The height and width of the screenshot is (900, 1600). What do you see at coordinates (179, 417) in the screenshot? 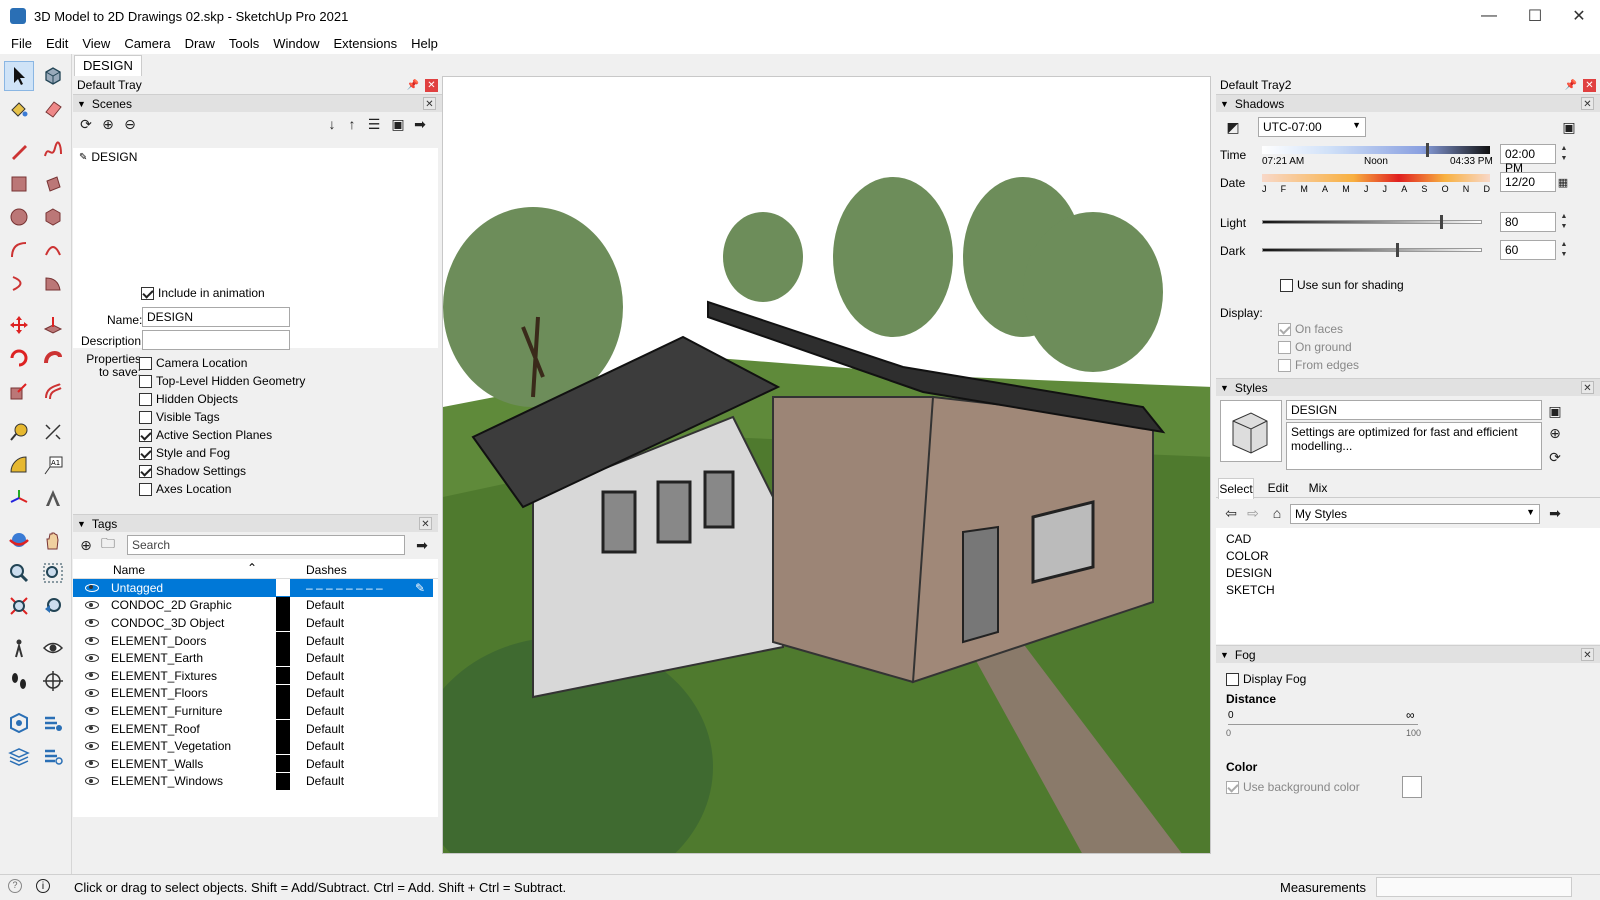
I see `prop-visible-tags: Visible Tags` at bounding box center [179, 417].